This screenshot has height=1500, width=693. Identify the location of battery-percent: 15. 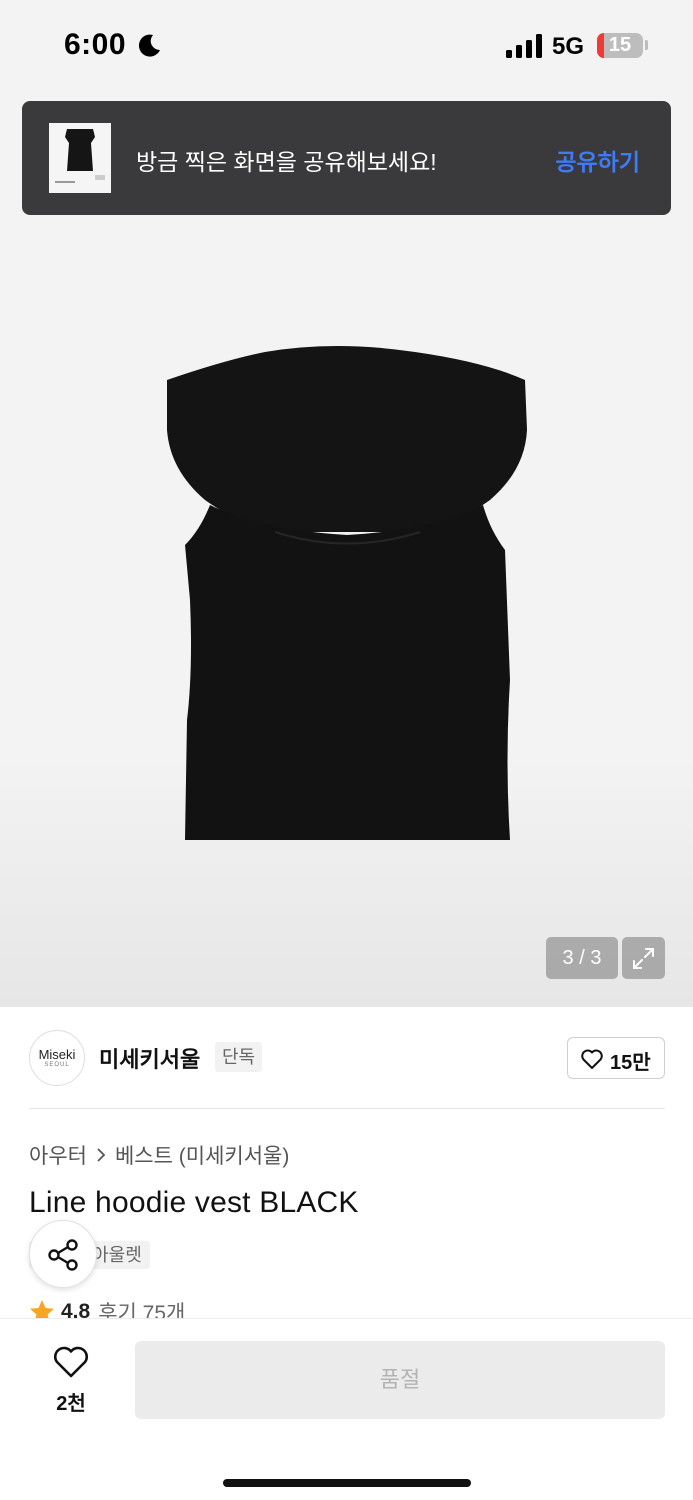
(620, 45).